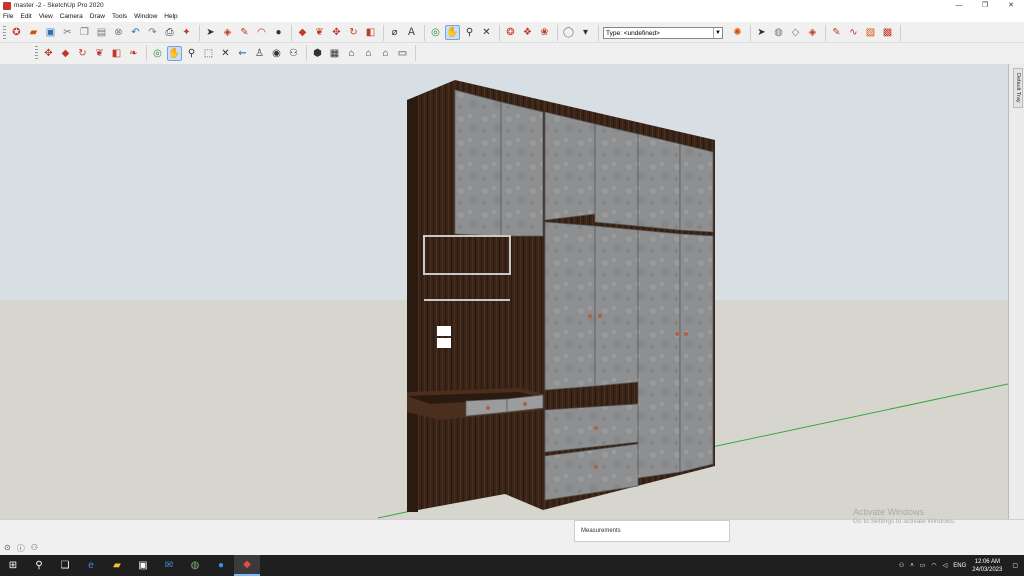 The width and height of the screenshot is (1024, 576). Describe the element at coordinates (101, 32) in the screenshot. I see `paste-icon: ▤` at that location.